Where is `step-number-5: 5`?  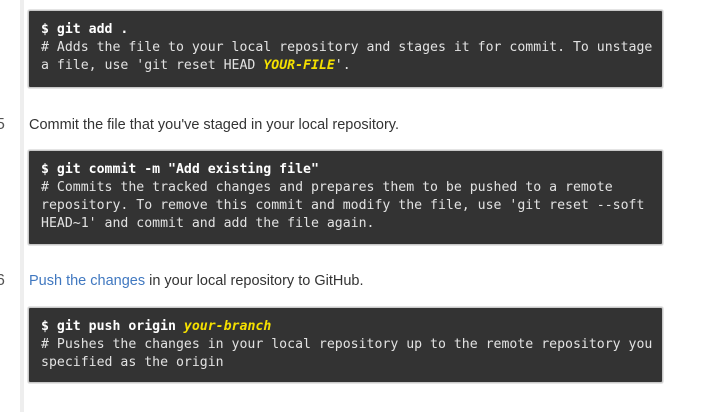
step-number-5: 5 is located at coordinates (2, 125).